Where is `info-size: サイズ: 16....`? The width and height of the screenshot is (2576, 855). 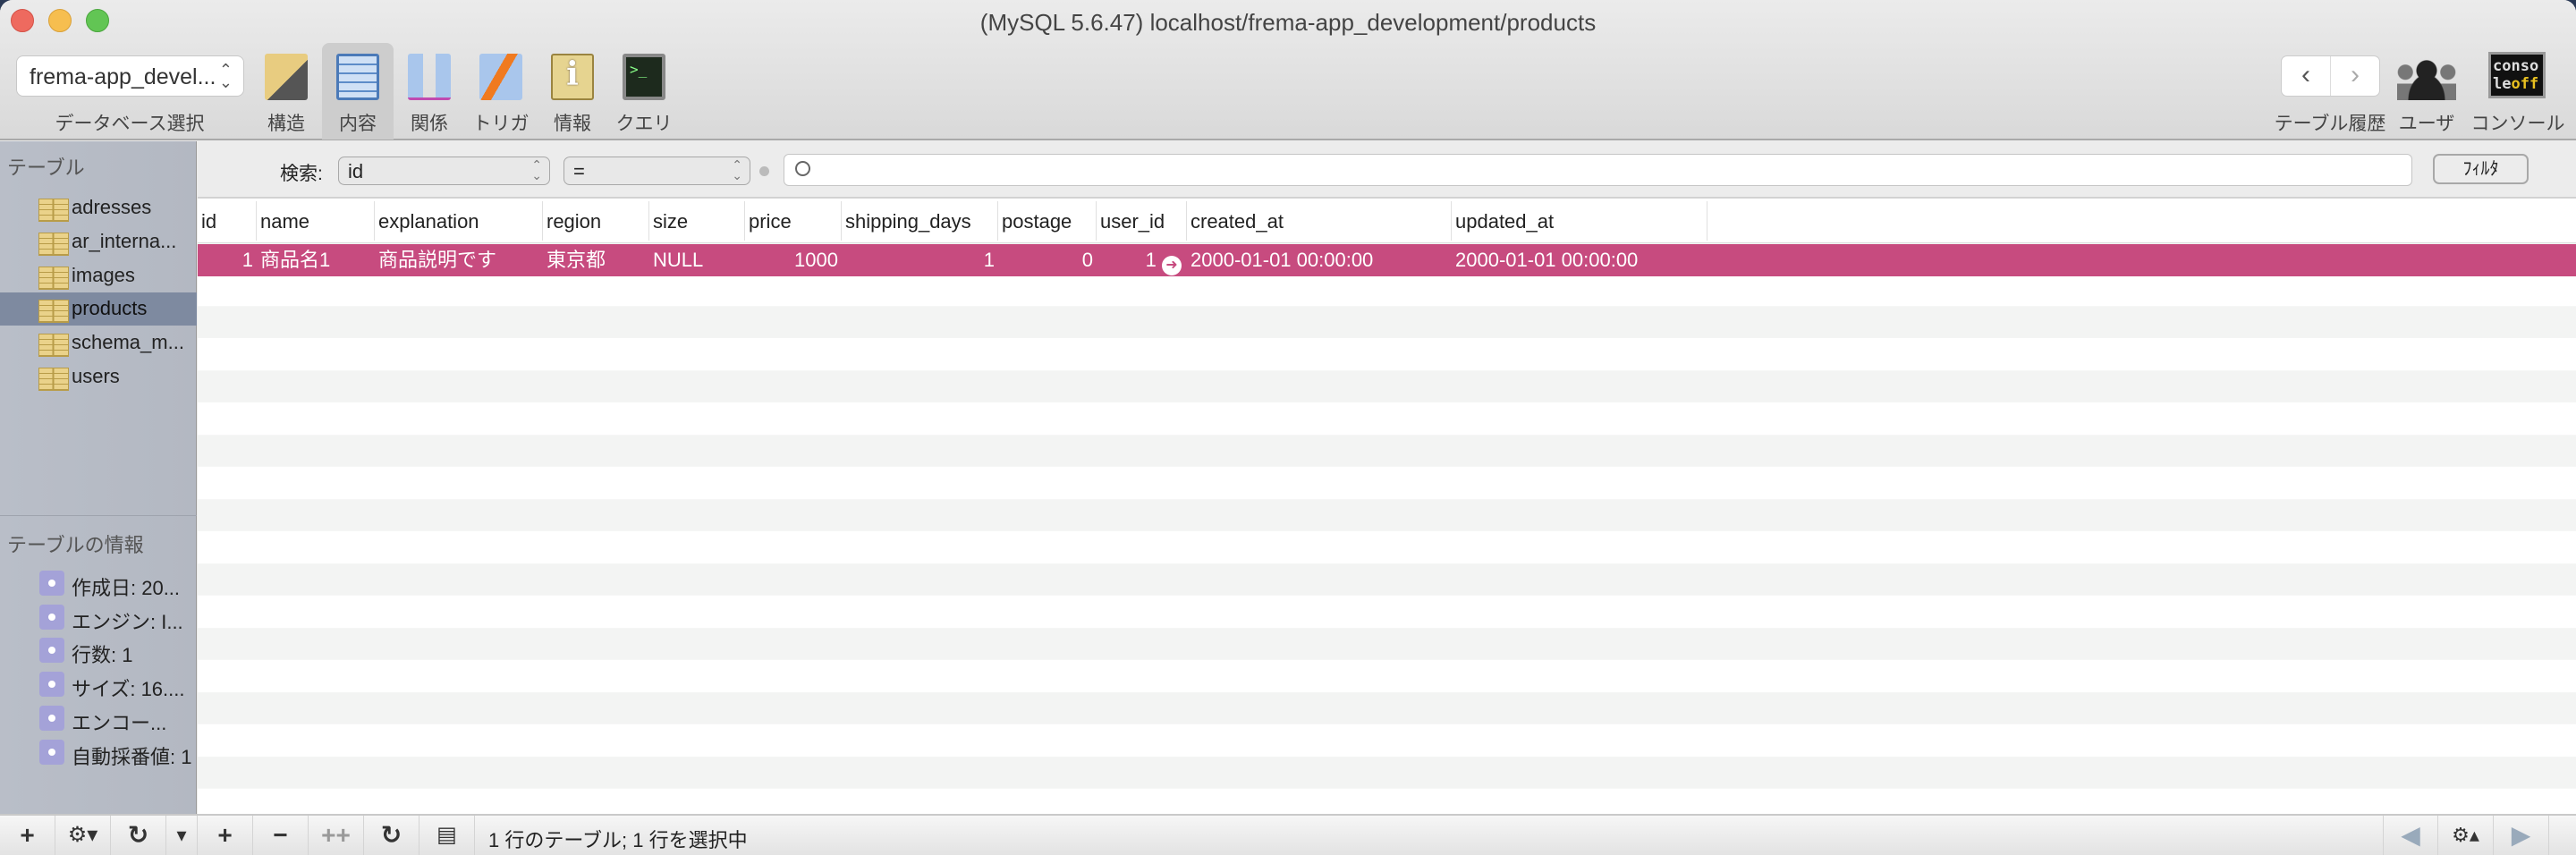
info-size: サイズ: 16.... is located at coordinates (98, 686).